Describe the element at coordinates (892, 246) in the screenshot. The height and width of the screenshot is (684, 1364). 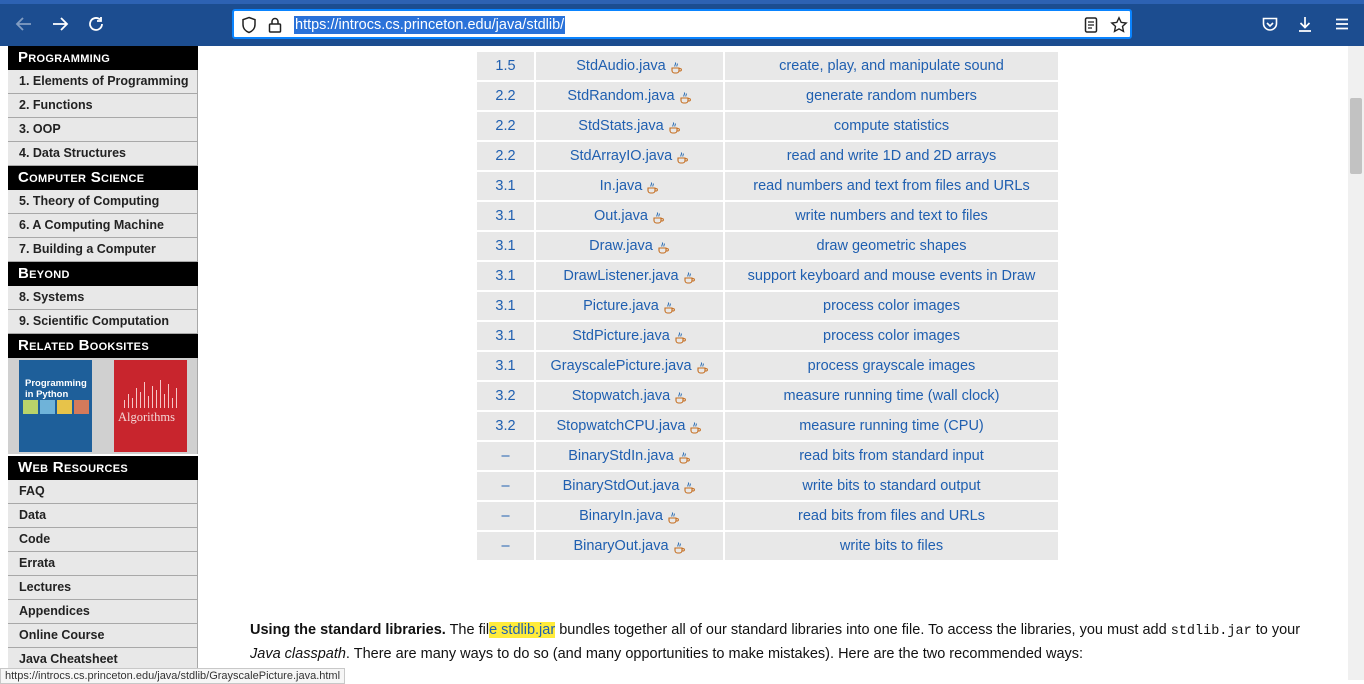
I see `description-link: draw geometric shapes` at that location.